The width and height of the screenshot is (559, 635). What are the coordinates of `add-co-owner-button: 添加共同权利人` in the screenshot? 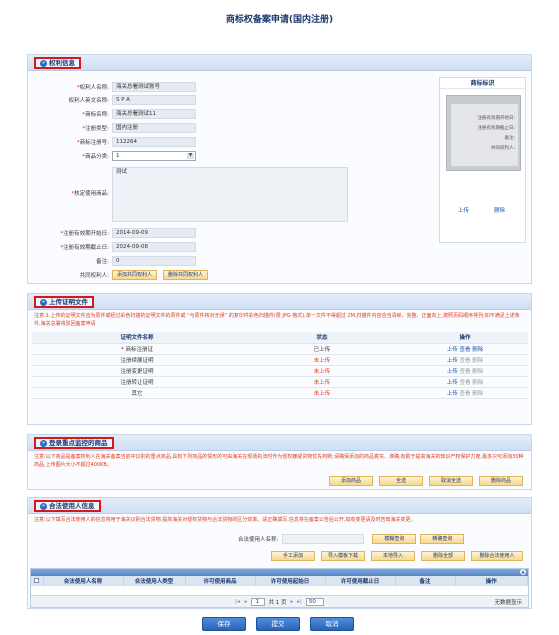 It's located at (135, 274).